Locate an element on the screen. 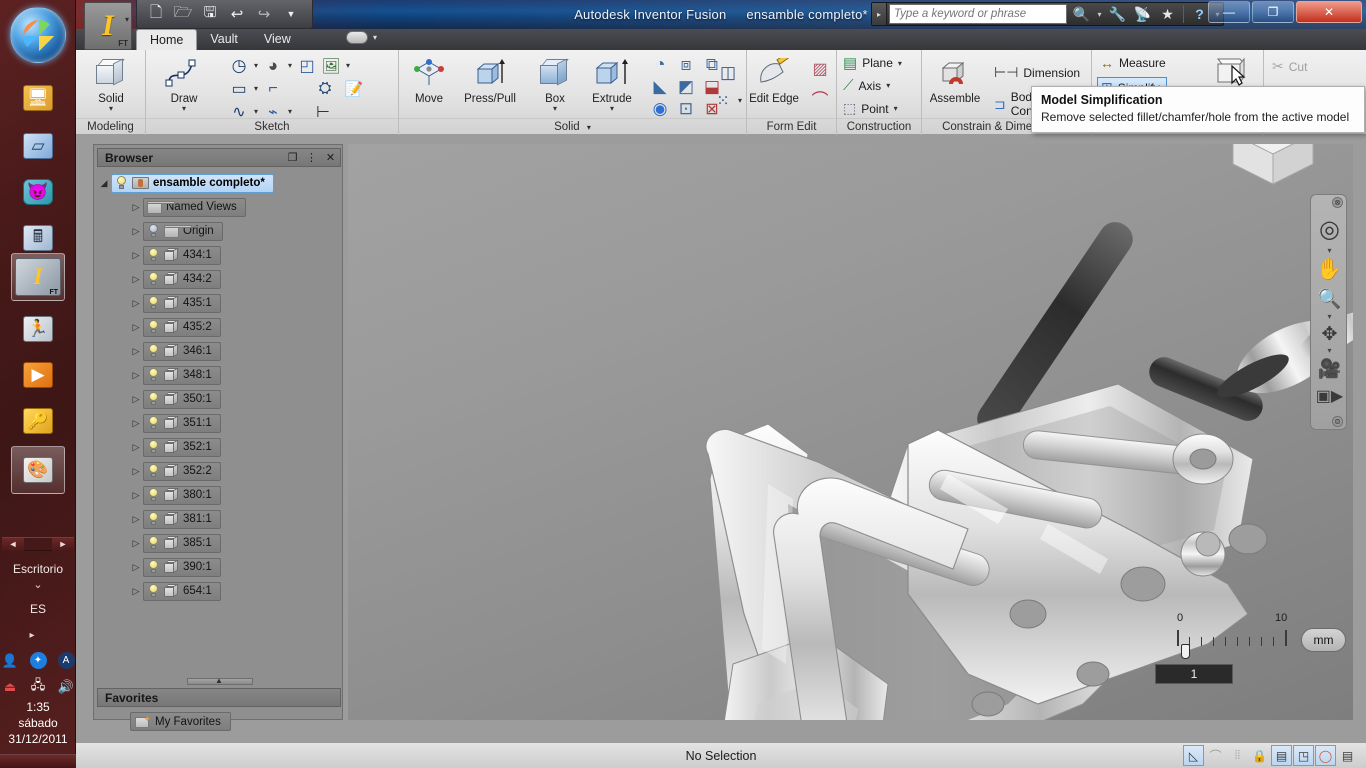 Image resolution: width=1366 pixels, height=768 pixels. hole-icon: ◉ is located at coordinates (660, 108).